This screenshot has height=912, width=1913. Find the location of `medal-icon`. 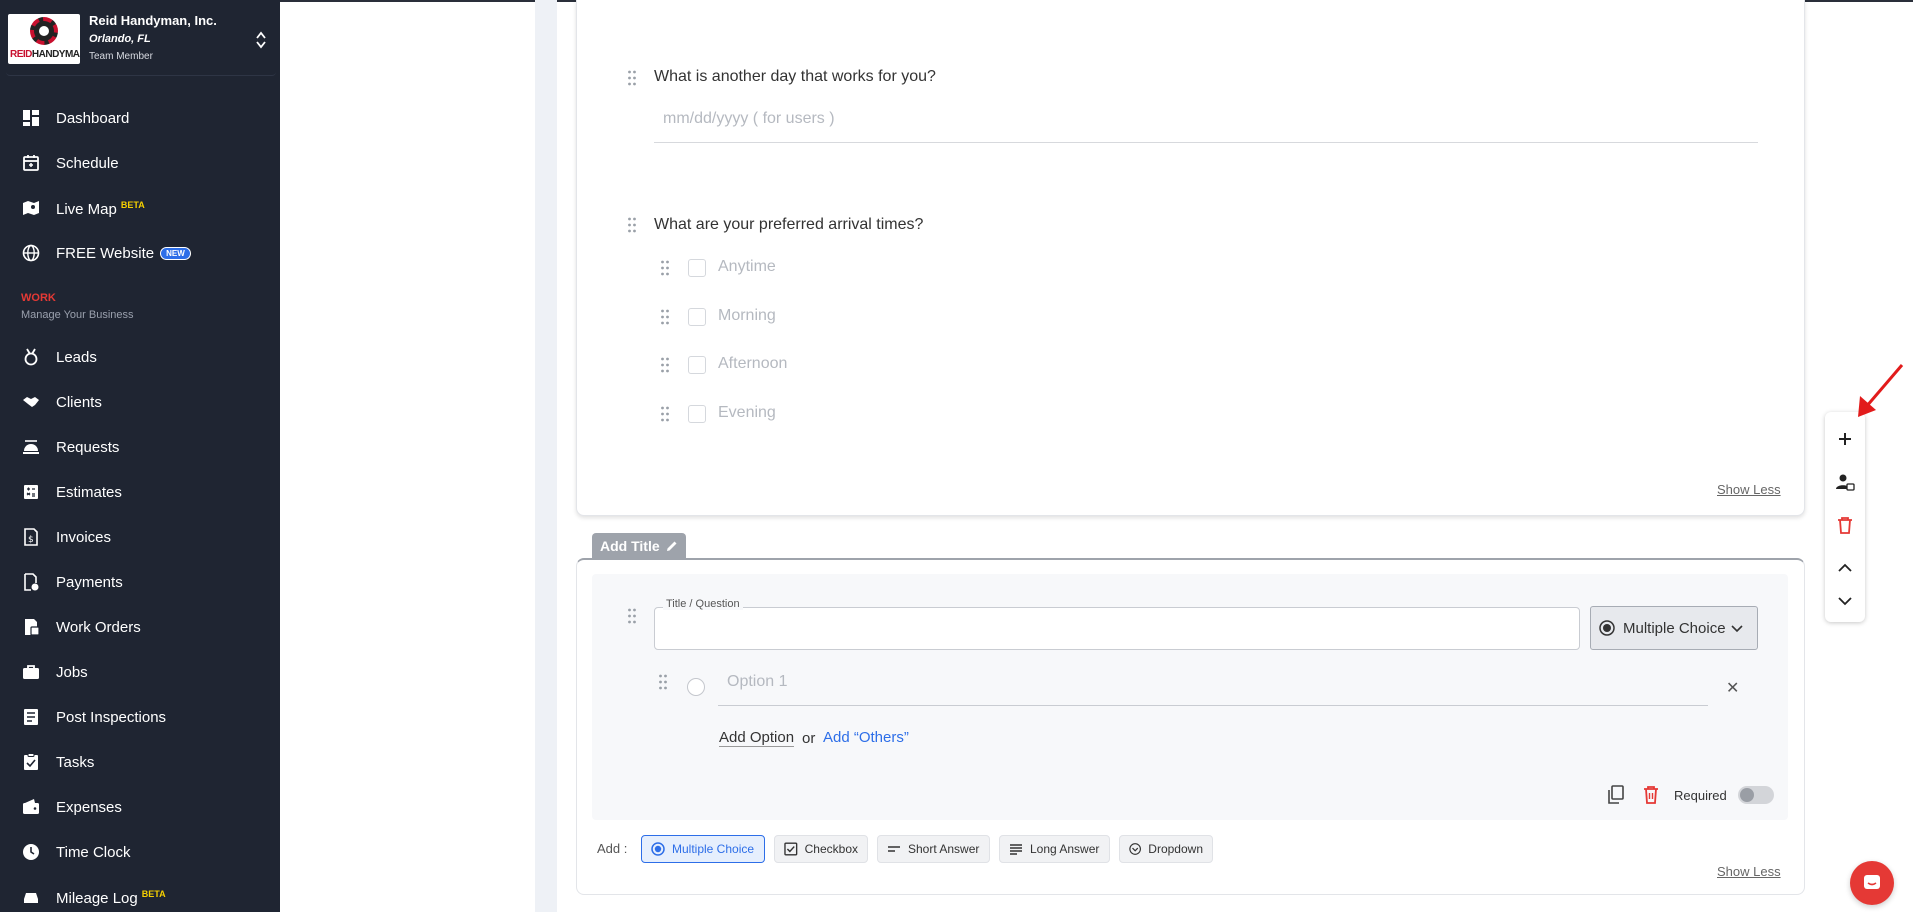

medal-icon is located at coordinates (31, 357).